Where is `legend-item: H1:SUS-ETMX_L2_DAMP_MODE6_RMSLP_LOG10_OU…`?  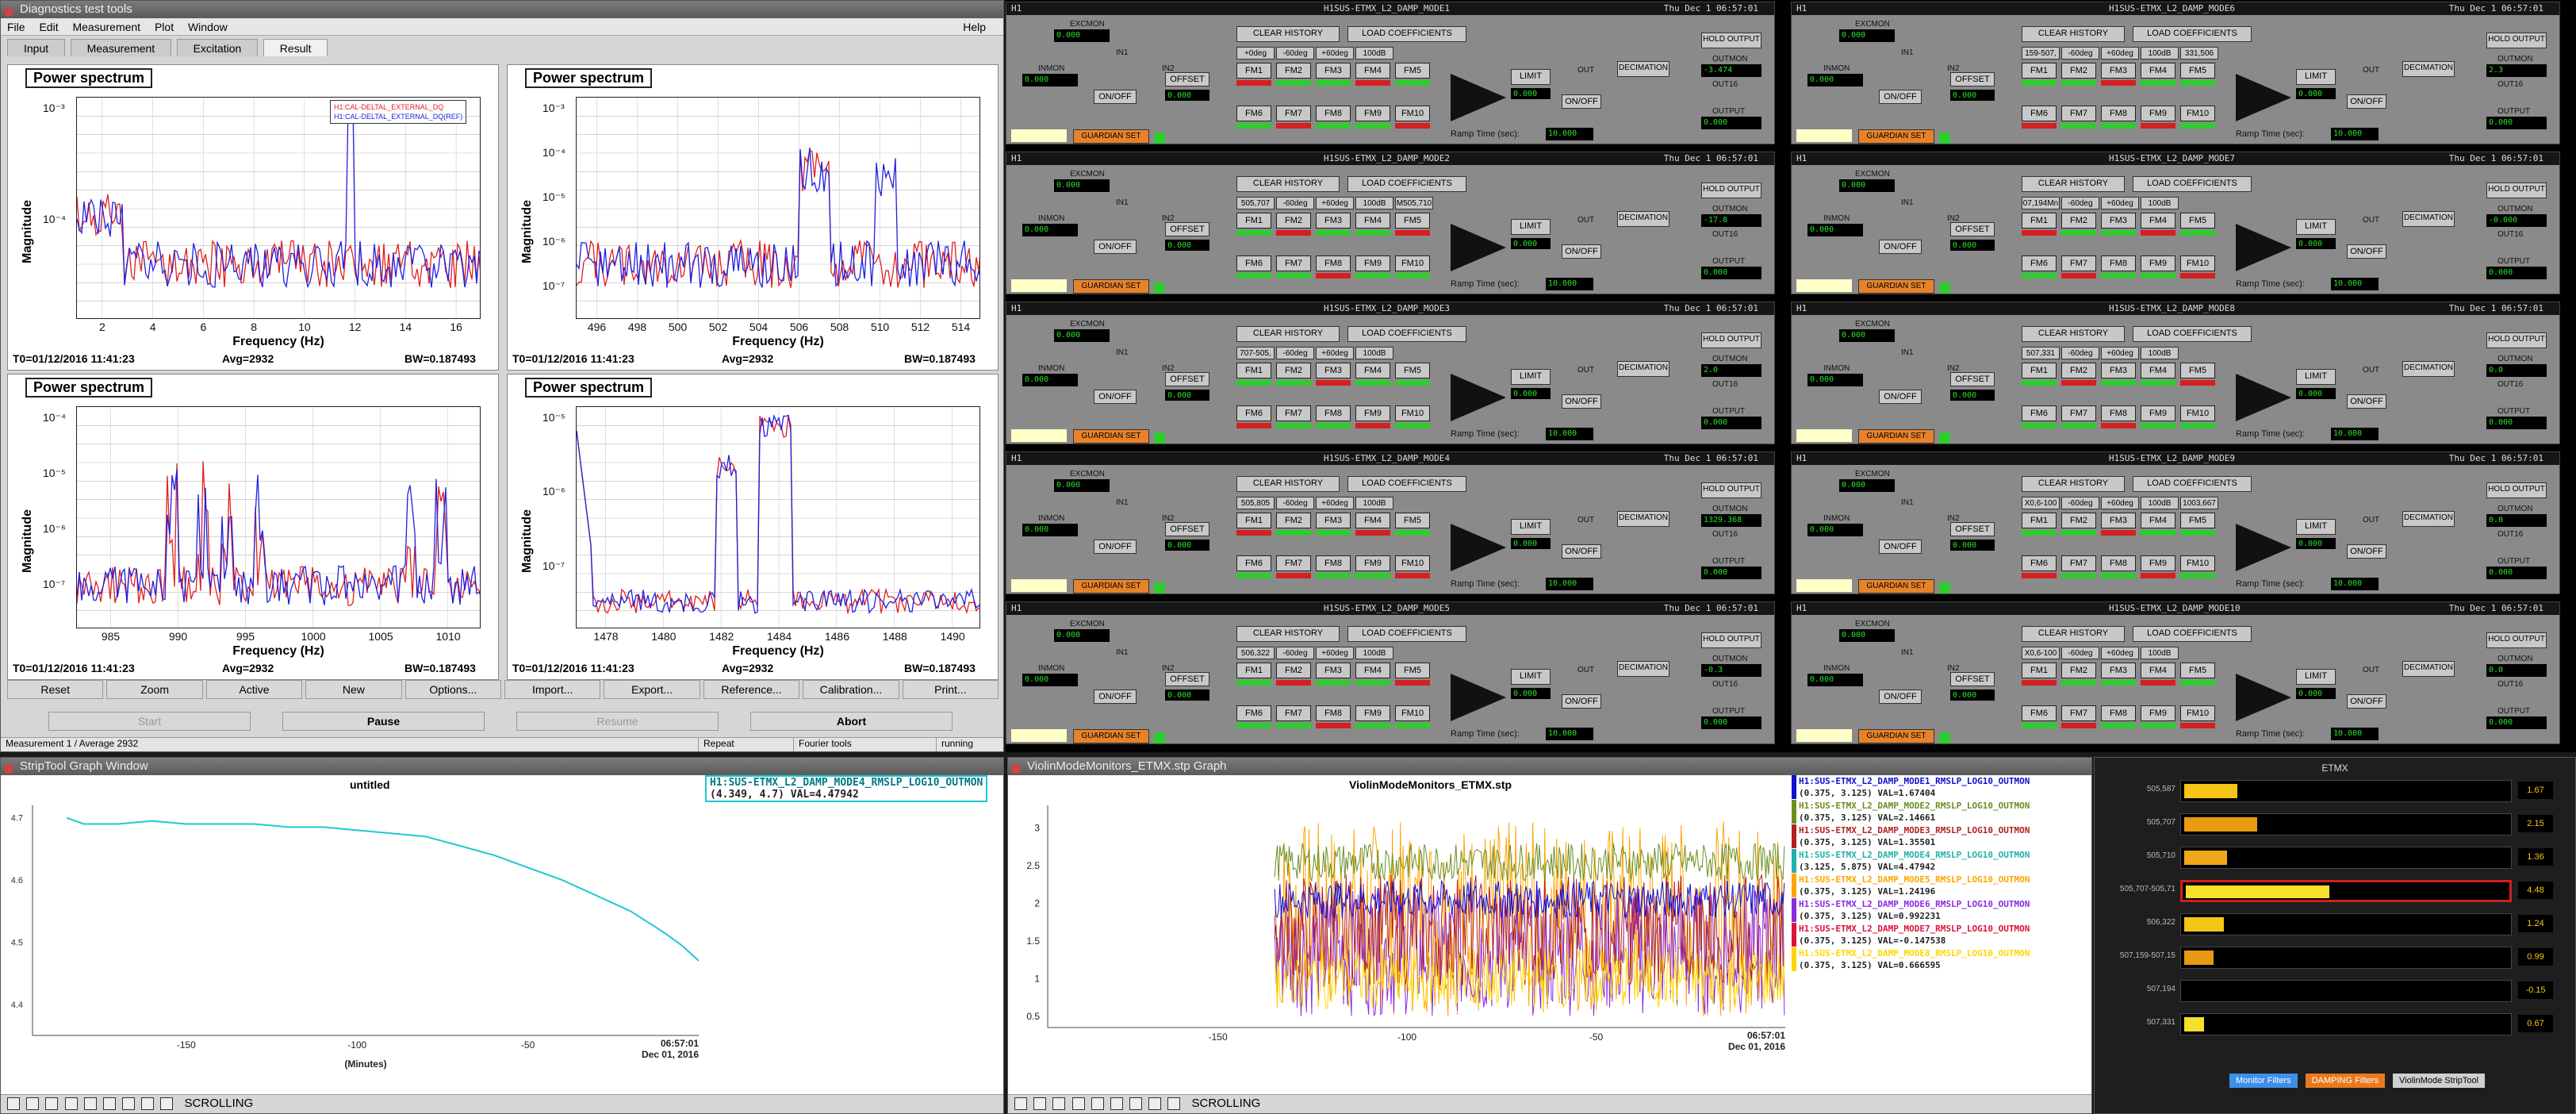
legend-item: H1:SUS-ETMX_L2_DAMP_MODE6_RMSLP_LOG10_OU… is located at coordinates (1911, 910).